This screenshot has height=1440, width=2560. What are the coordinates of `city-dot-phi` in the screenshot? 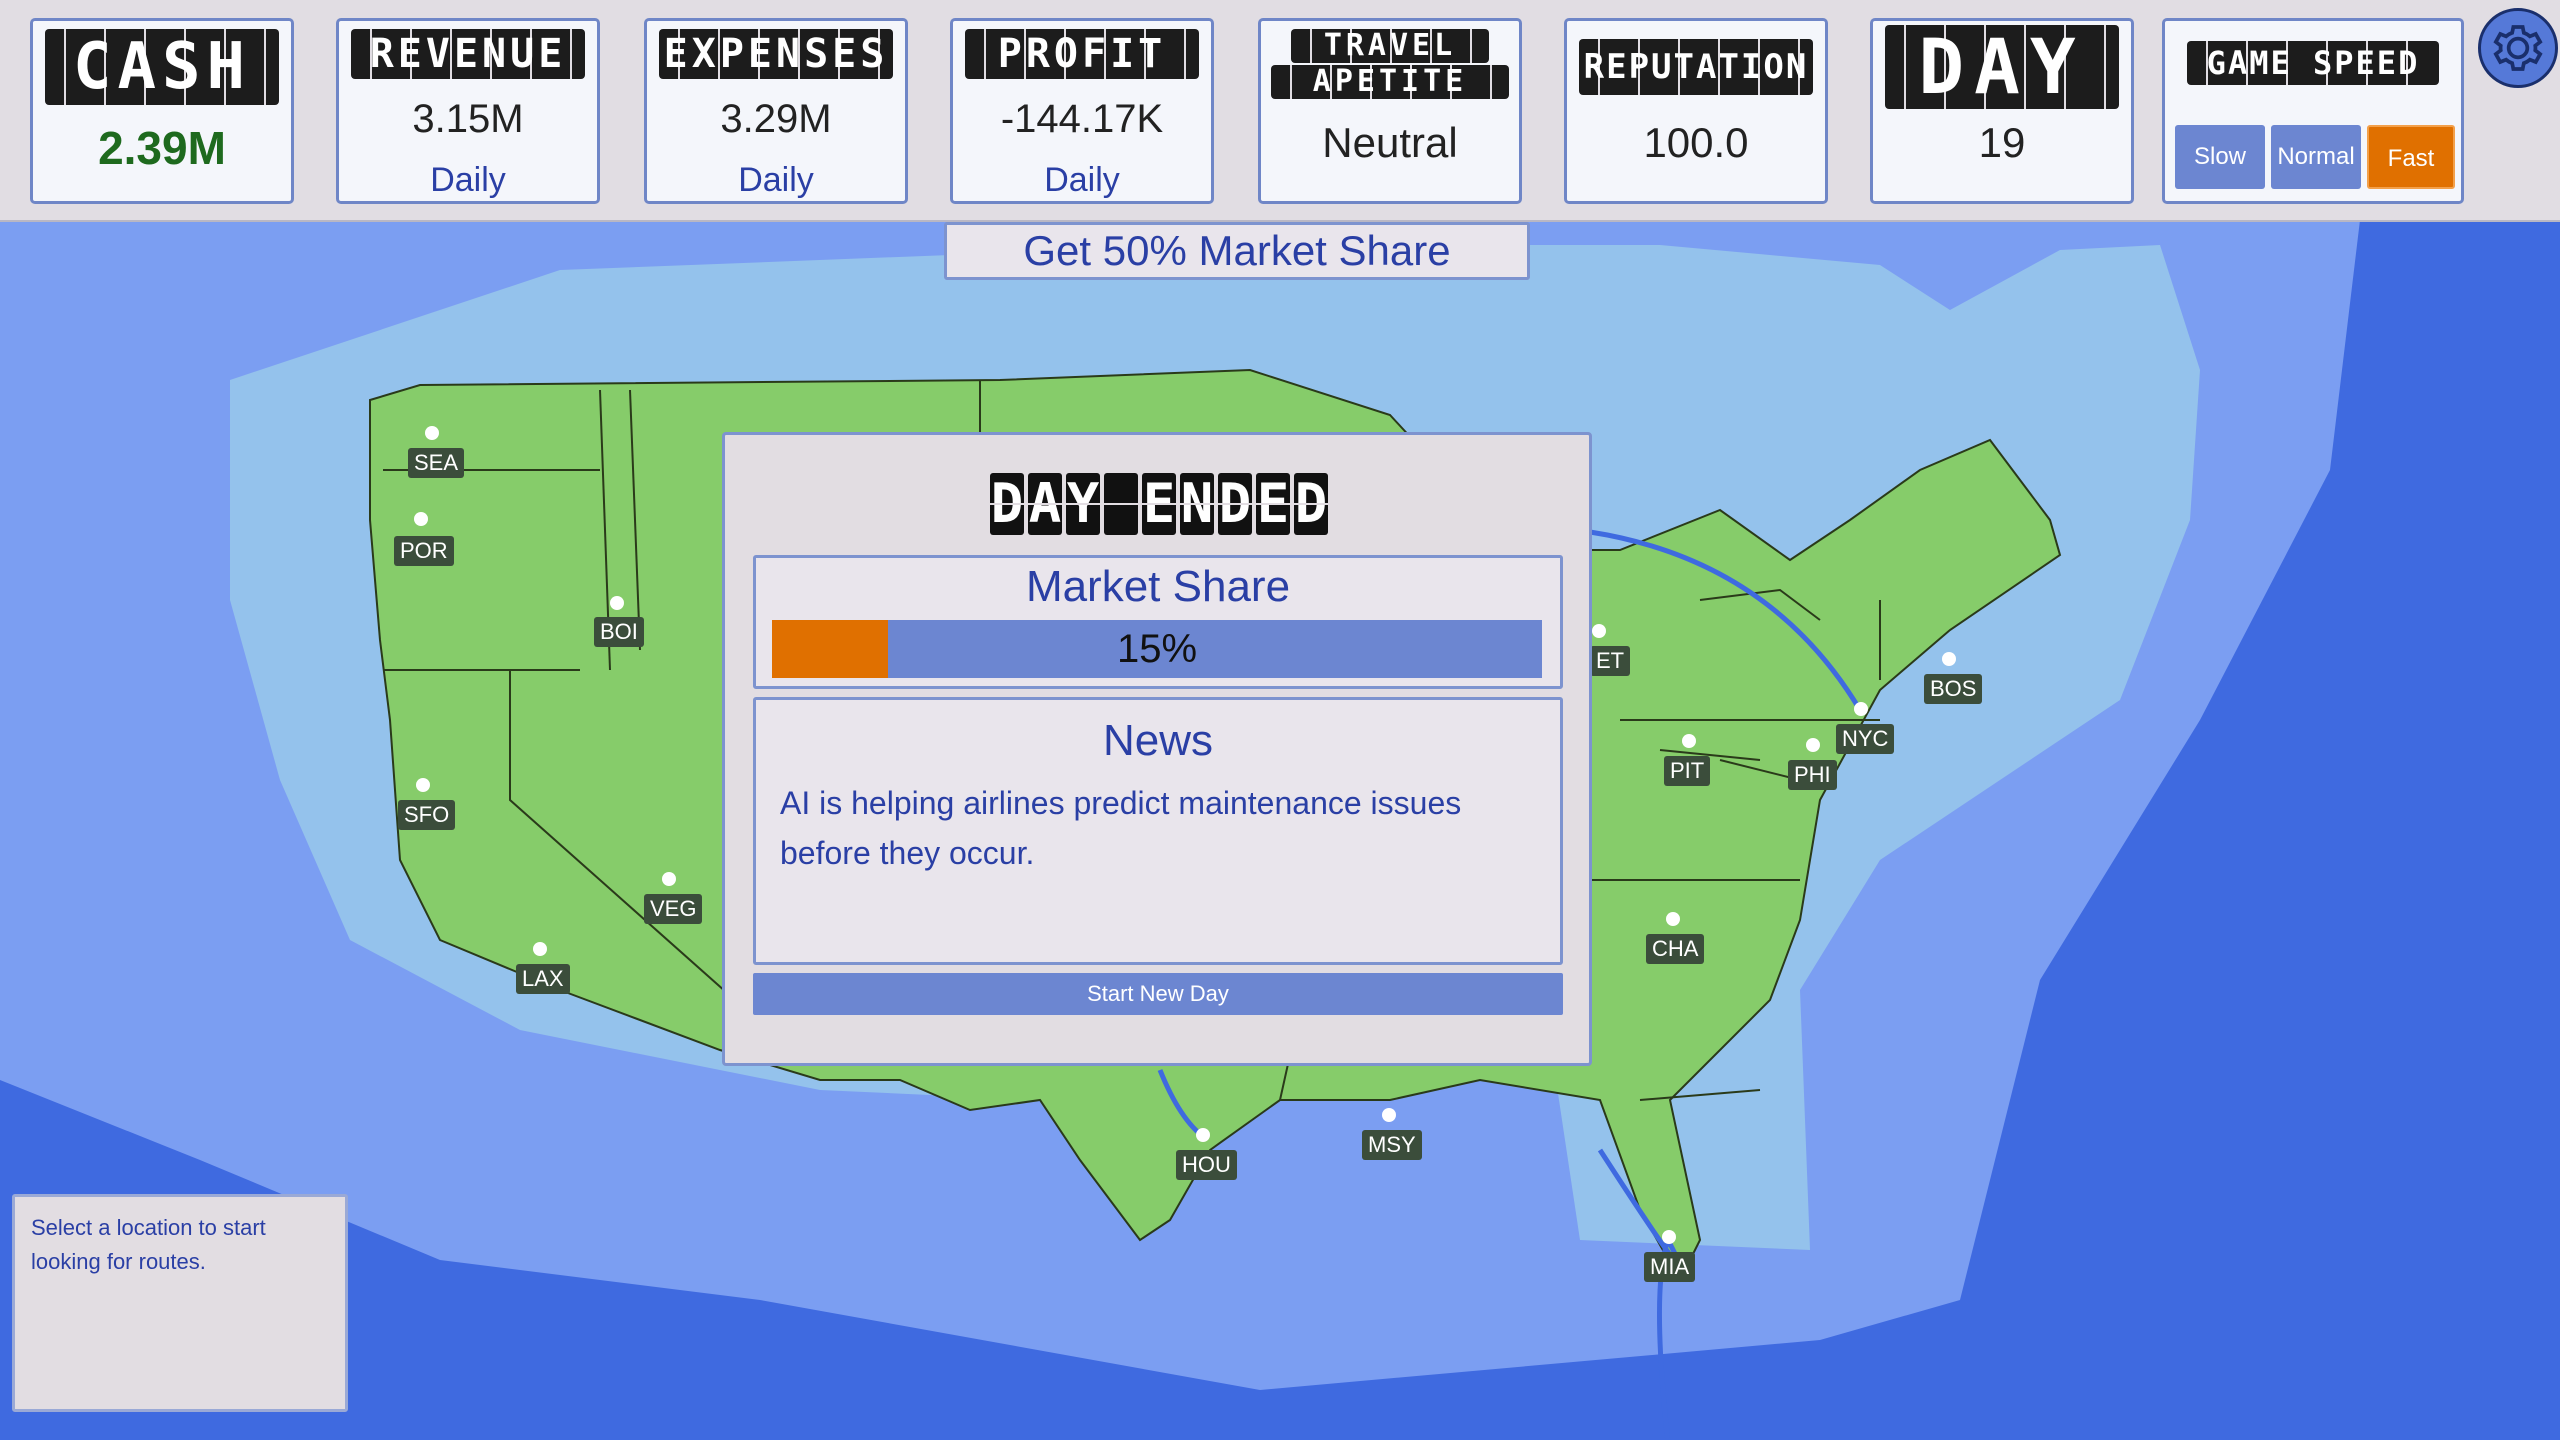 It's located at (1813, 745).